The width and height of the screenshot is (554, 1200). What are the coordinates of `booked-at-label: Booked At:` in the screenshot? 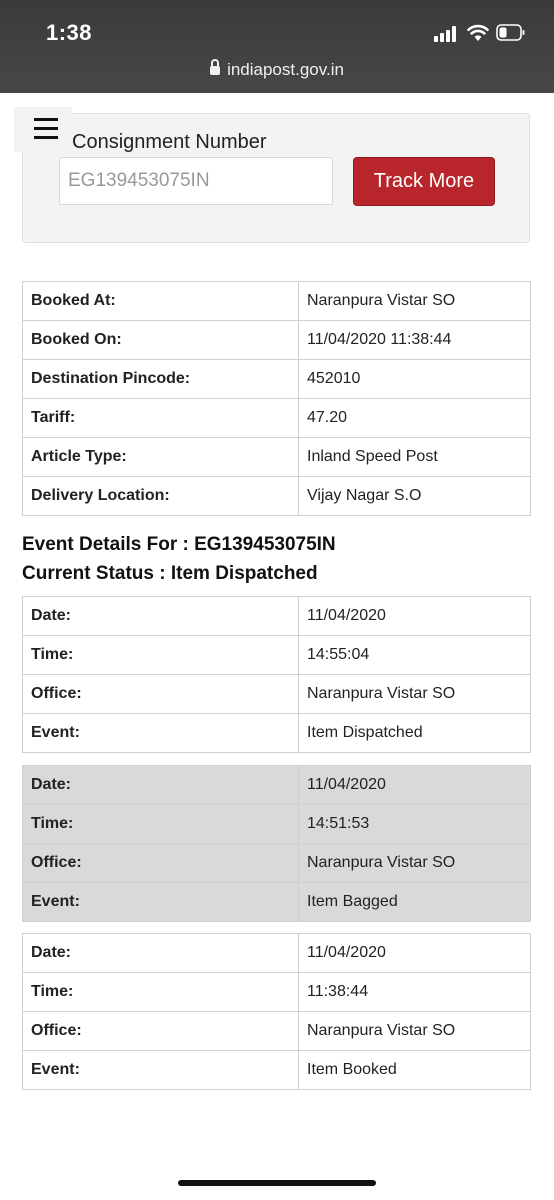 It's located at (160, 301).